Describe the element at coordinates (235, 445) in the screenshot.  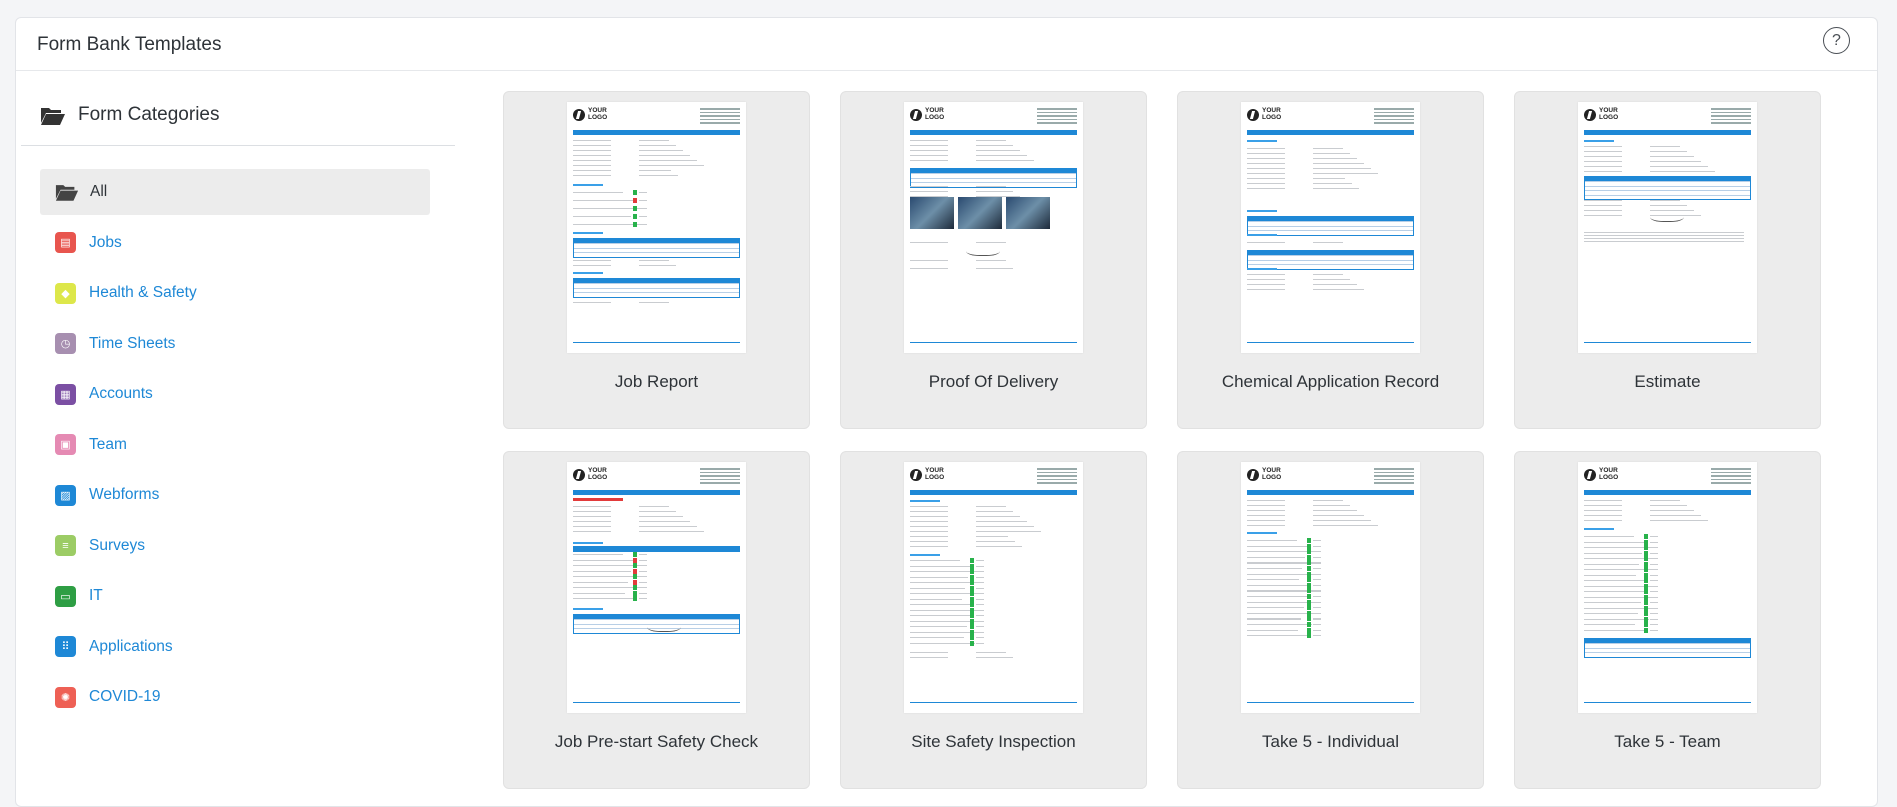
I see `sidebar-item-team: ▣ Team` at that location.